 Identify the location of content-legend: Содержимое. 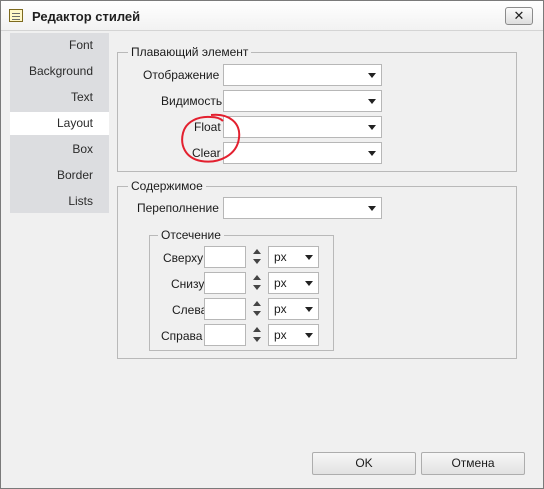
(167, 186).